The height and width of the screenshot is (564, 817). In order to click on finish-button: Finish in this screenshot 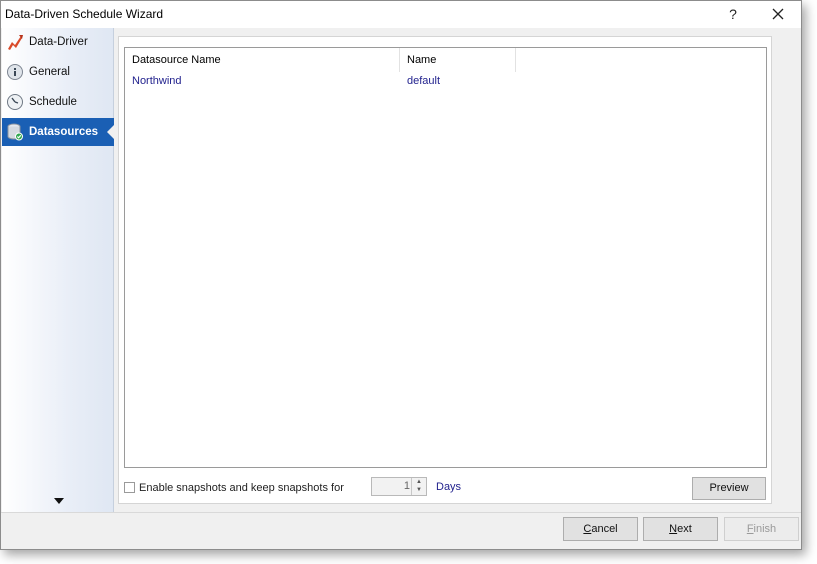, I will do `click(761, 529)`.